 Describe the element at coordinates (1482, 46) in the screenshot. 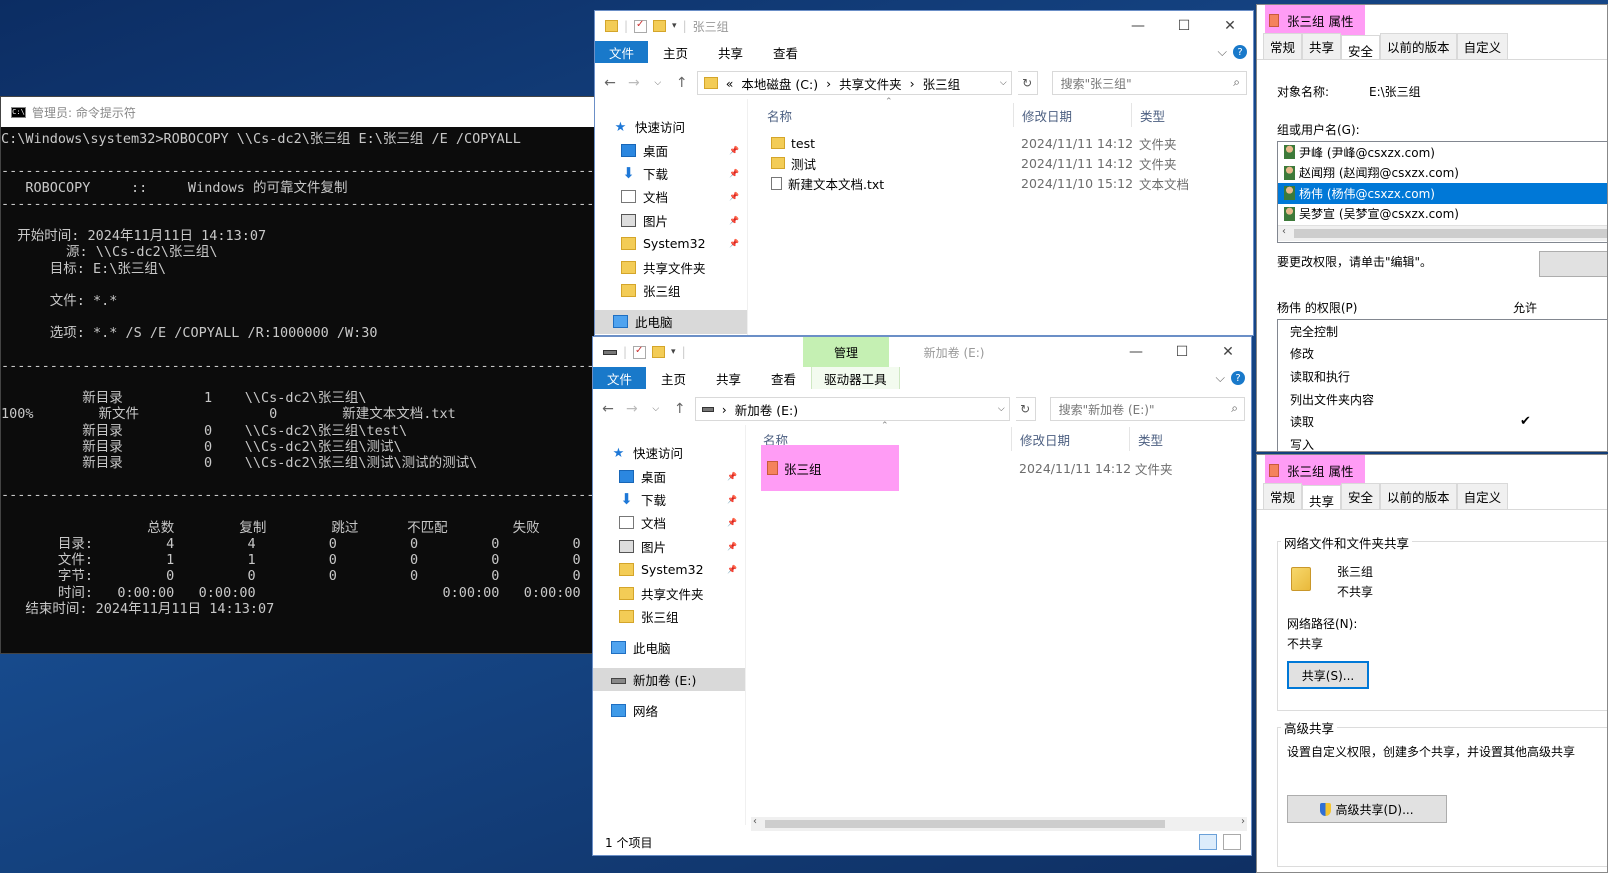

I see `tab-4: 自定义` at that location.